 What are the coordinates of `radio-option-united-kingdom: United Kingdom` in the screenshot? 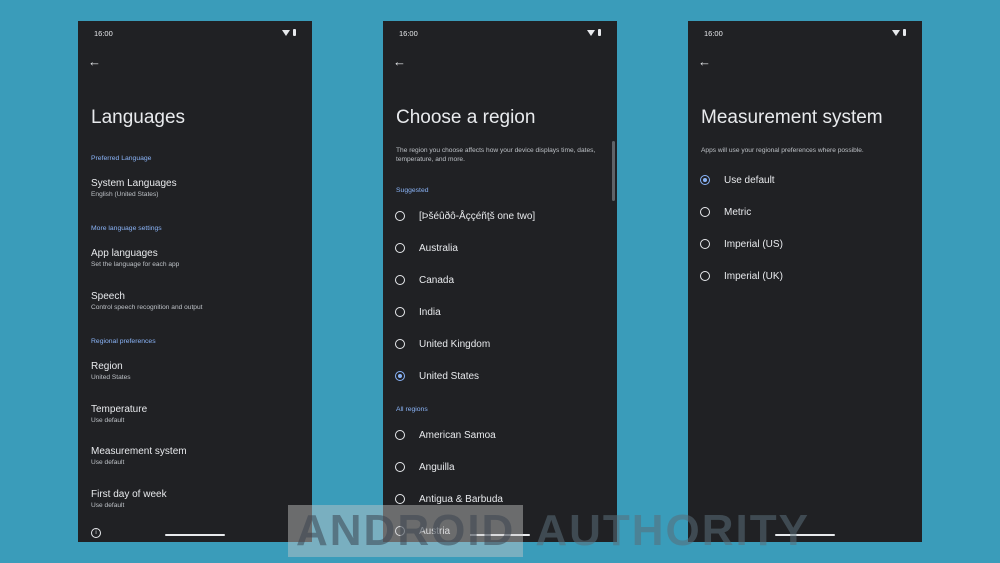 It's located at (442, 344).